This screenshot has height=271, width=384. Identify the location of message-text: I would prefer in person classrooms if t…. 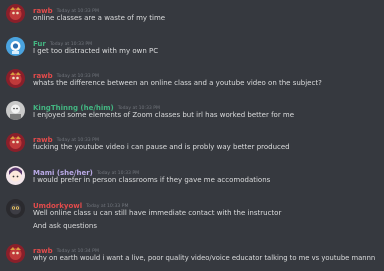
(152, 180).